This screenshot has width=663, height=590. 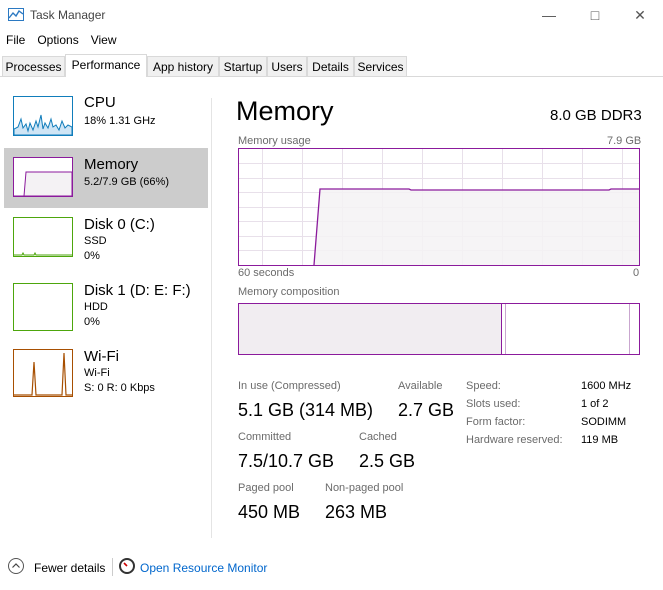 I want to click on disk1-thumbnail-graph, so click(x=43, y=307).